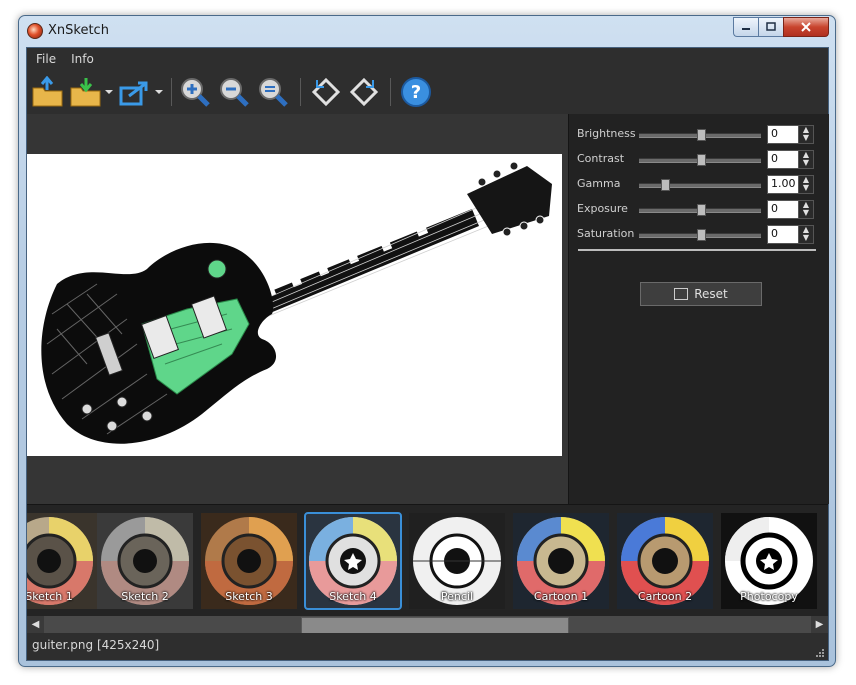 The image size is (856, 685). I want to click on brightness-spin-arrows: ▲ ▼, so click(805, 134).